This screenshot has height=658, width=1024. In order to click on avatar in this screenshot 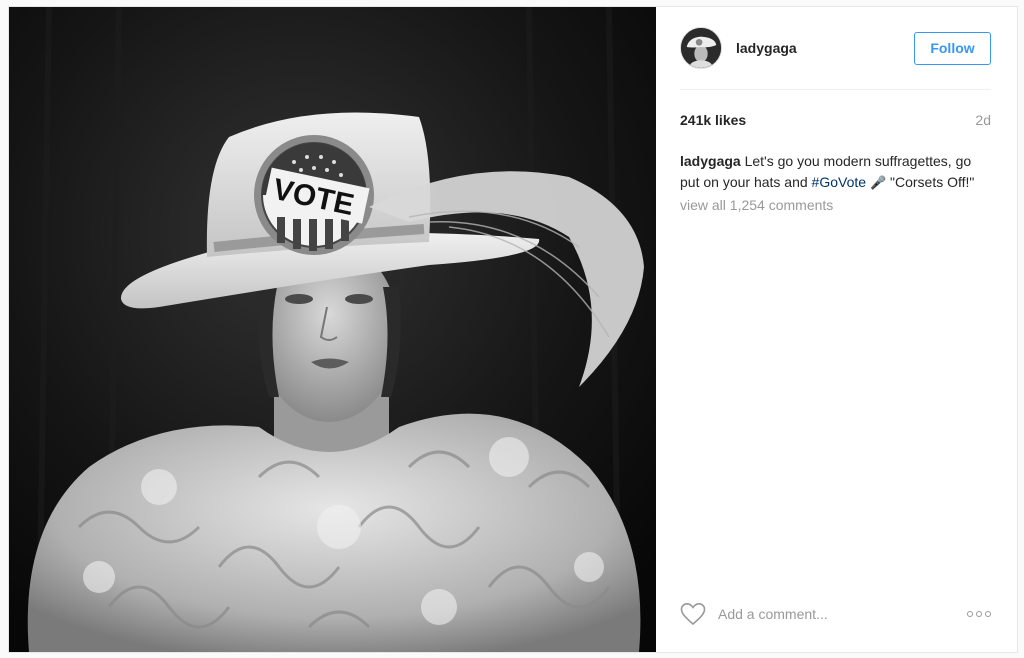, I will do `click(701, 48)`.